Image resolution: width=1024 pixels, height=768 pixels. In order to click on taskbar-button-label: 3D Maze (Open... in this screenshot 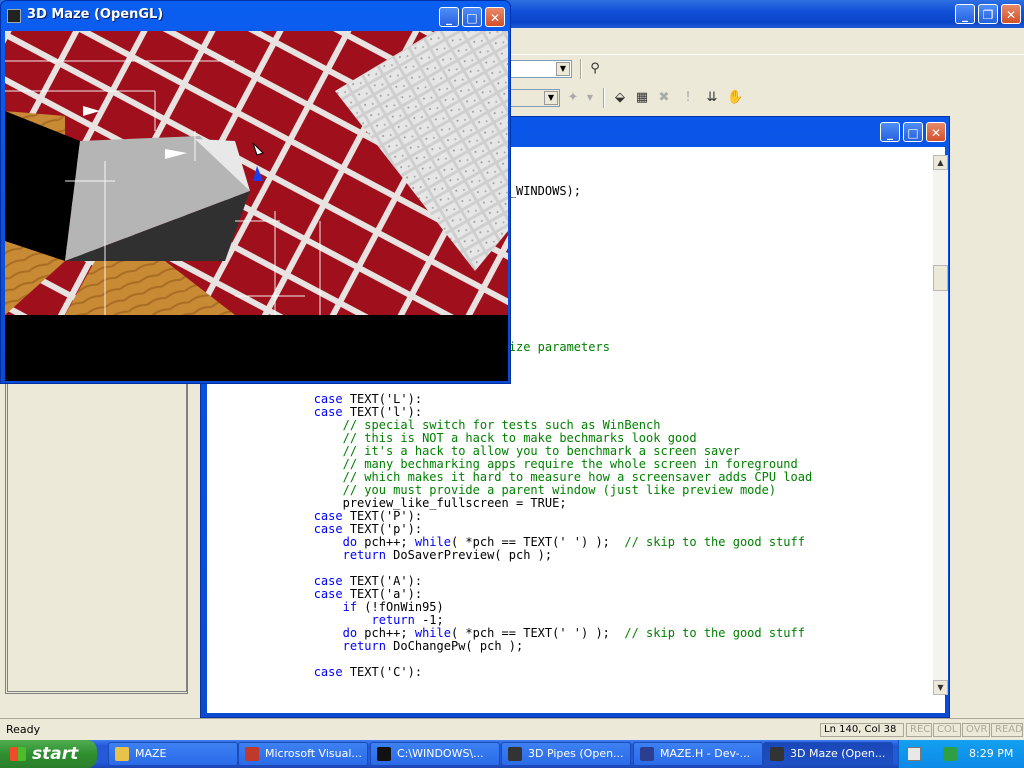, I will do `click(838, 753)`.